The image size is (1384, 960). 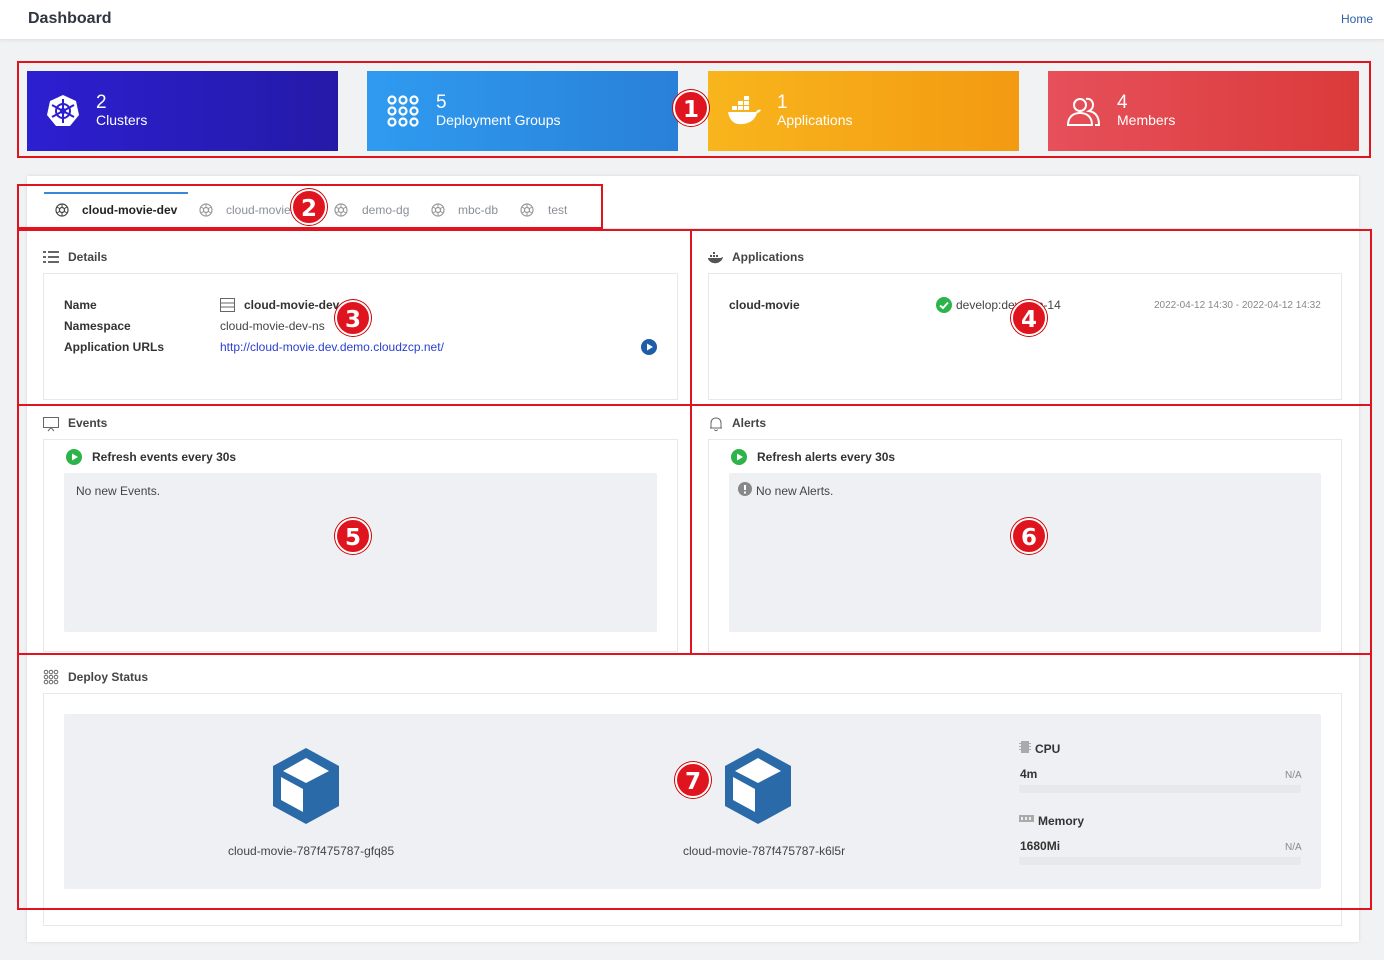 What do you see at coordinates (88, 423) in the screenshot?
I see `events-title: Events` at bounding box center [88, 423].